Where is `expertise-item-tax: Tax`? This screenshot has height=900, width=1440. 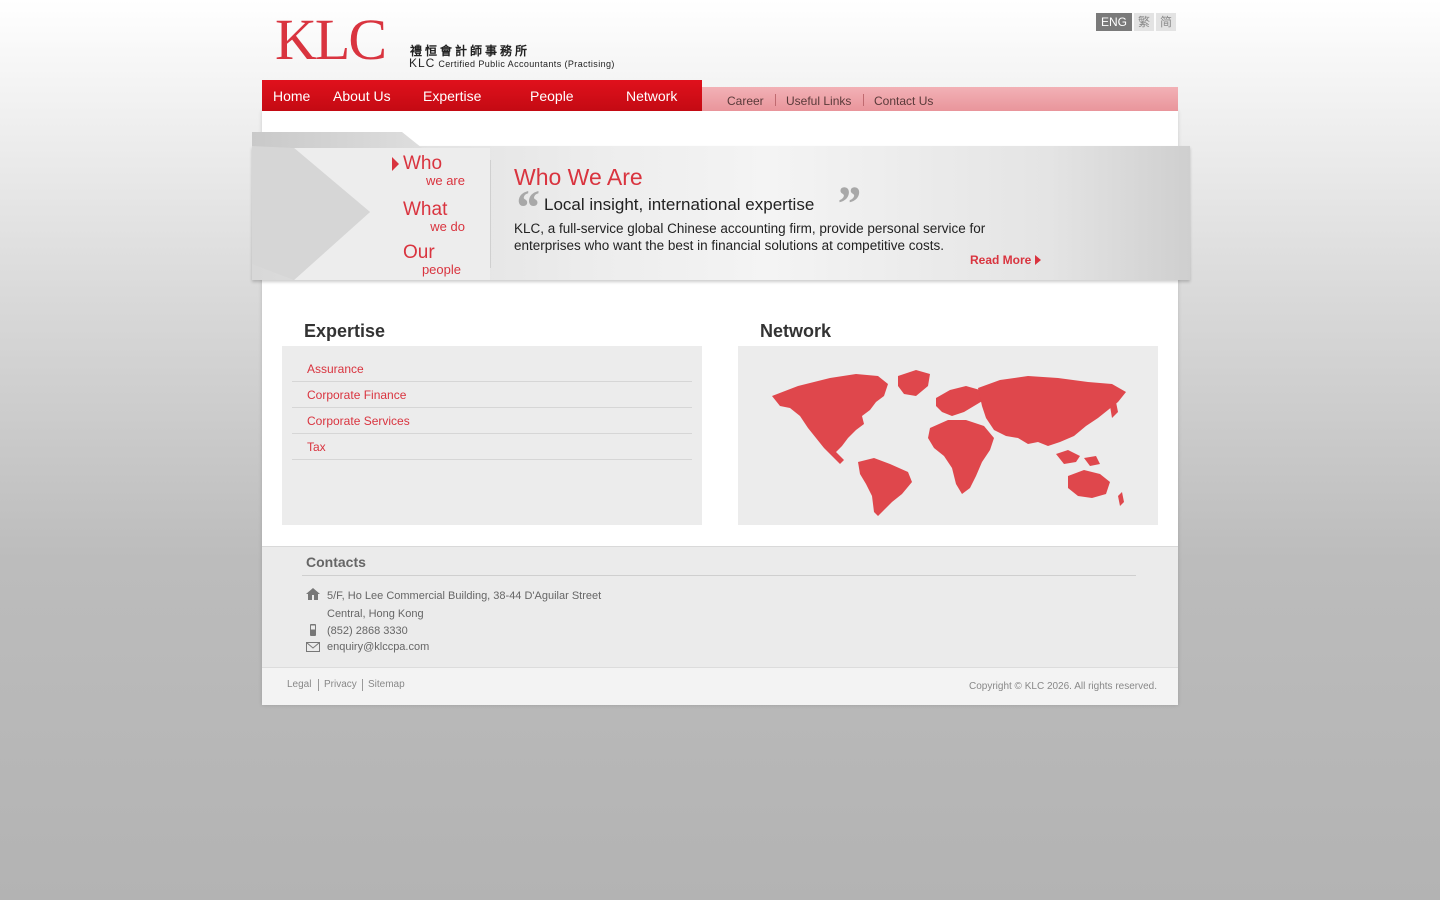 expertise-item-tax: Tax is located at coordinates (492, 447).